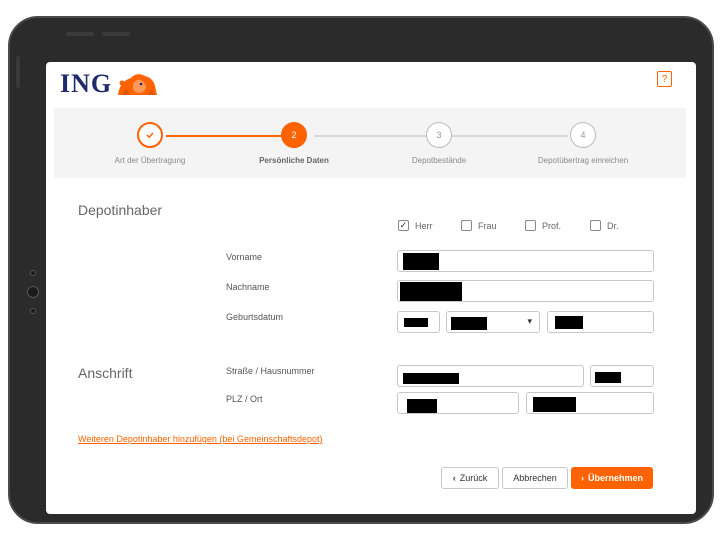  Describe the element at coordinates (590, 403) in the screenshot. I see `city-input` at that location.